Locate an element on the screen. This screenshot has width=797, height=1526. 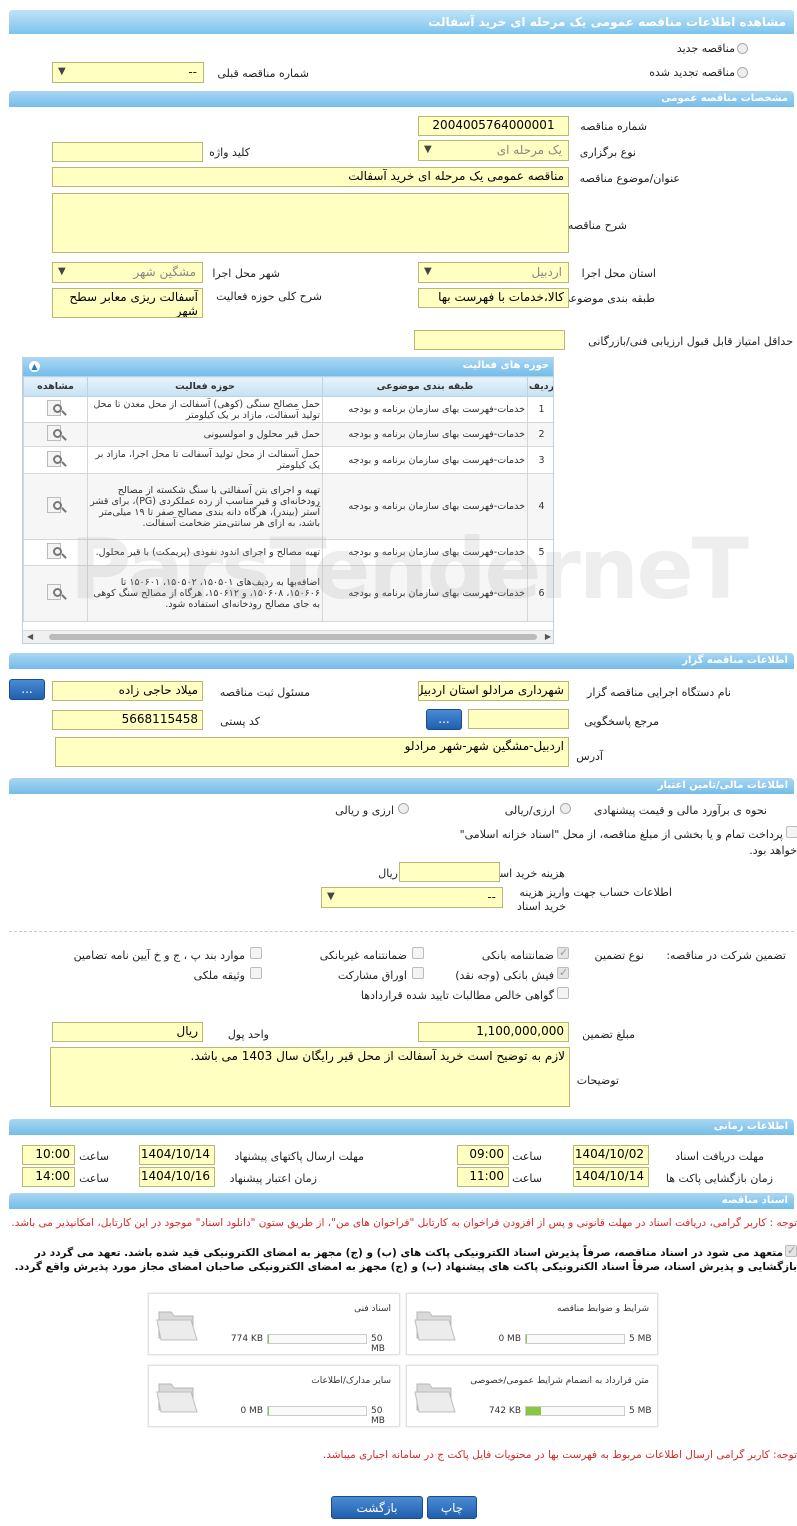
open-date: 1404/10/14 is located at coordinates (611, 1177).